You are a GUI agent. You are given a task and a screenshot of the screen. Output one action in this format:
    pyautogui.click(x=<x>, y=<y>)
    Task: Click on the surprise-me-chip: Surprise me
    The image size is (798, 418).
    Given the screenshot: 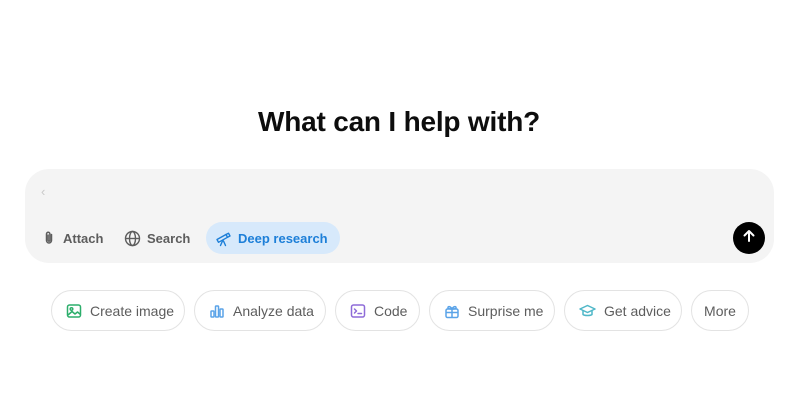 What is the action you would take?
    pyautogui.click(x=492, y=310)
    